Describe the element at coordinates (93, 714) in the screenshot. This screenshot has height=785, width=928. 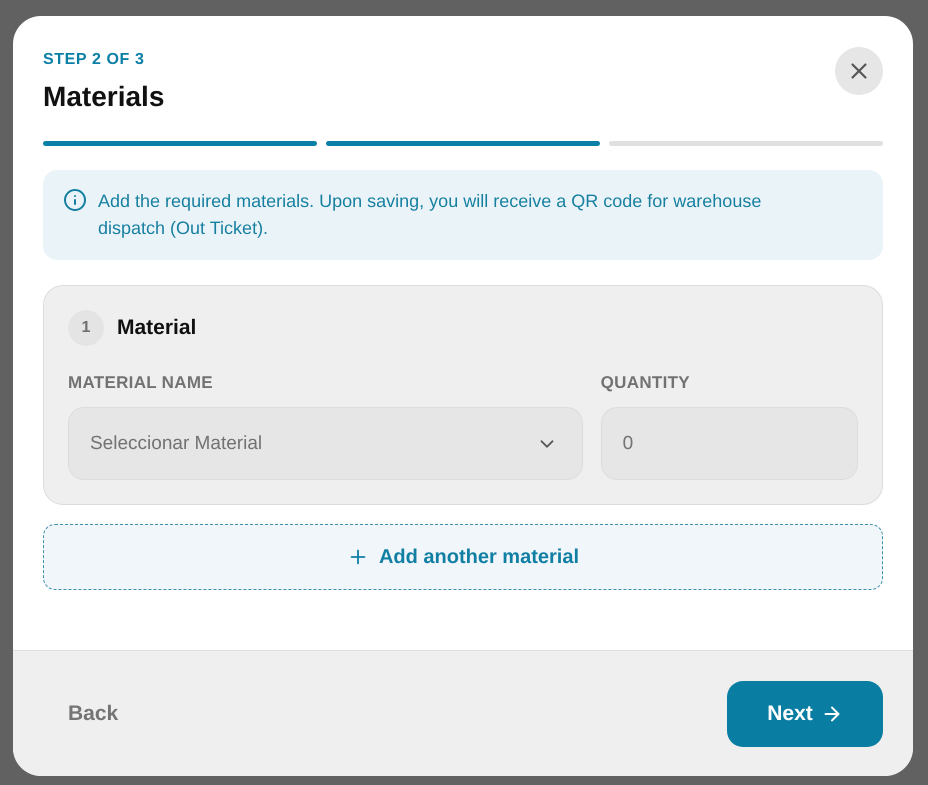
I see `back-button: Back` at that location.